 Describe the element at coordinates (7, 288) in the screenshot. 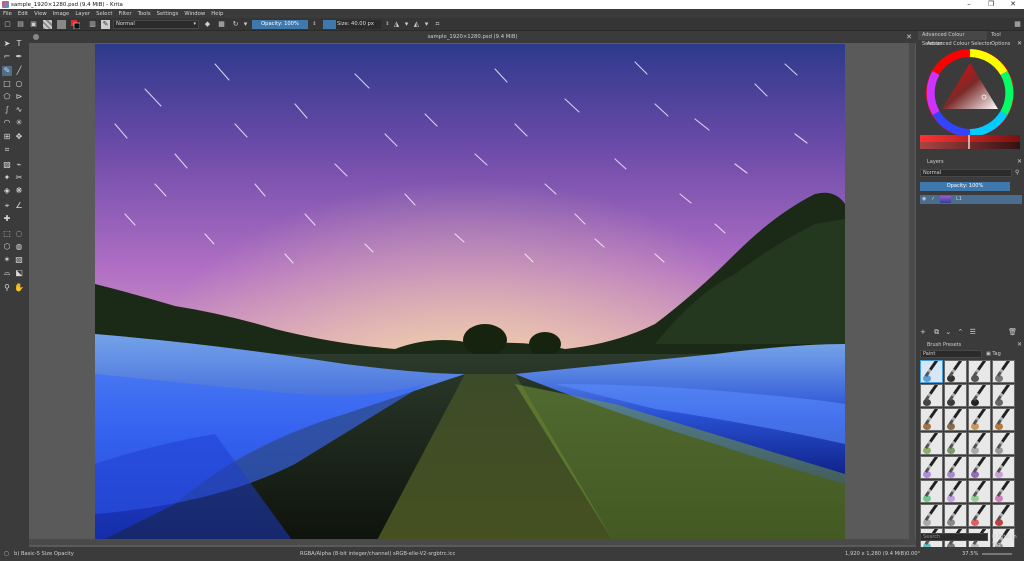

I see `zoom-tool-icon: ⚲` at that location.